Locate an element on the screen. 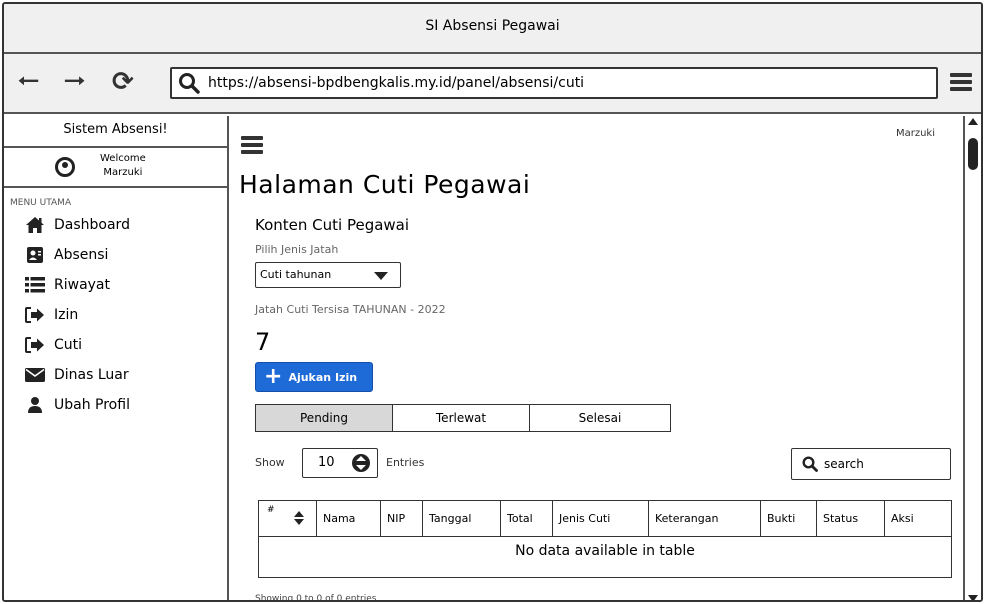 This screenshot has height=604, width=984. chevron-down-icon is located at coordinates (381, 276).